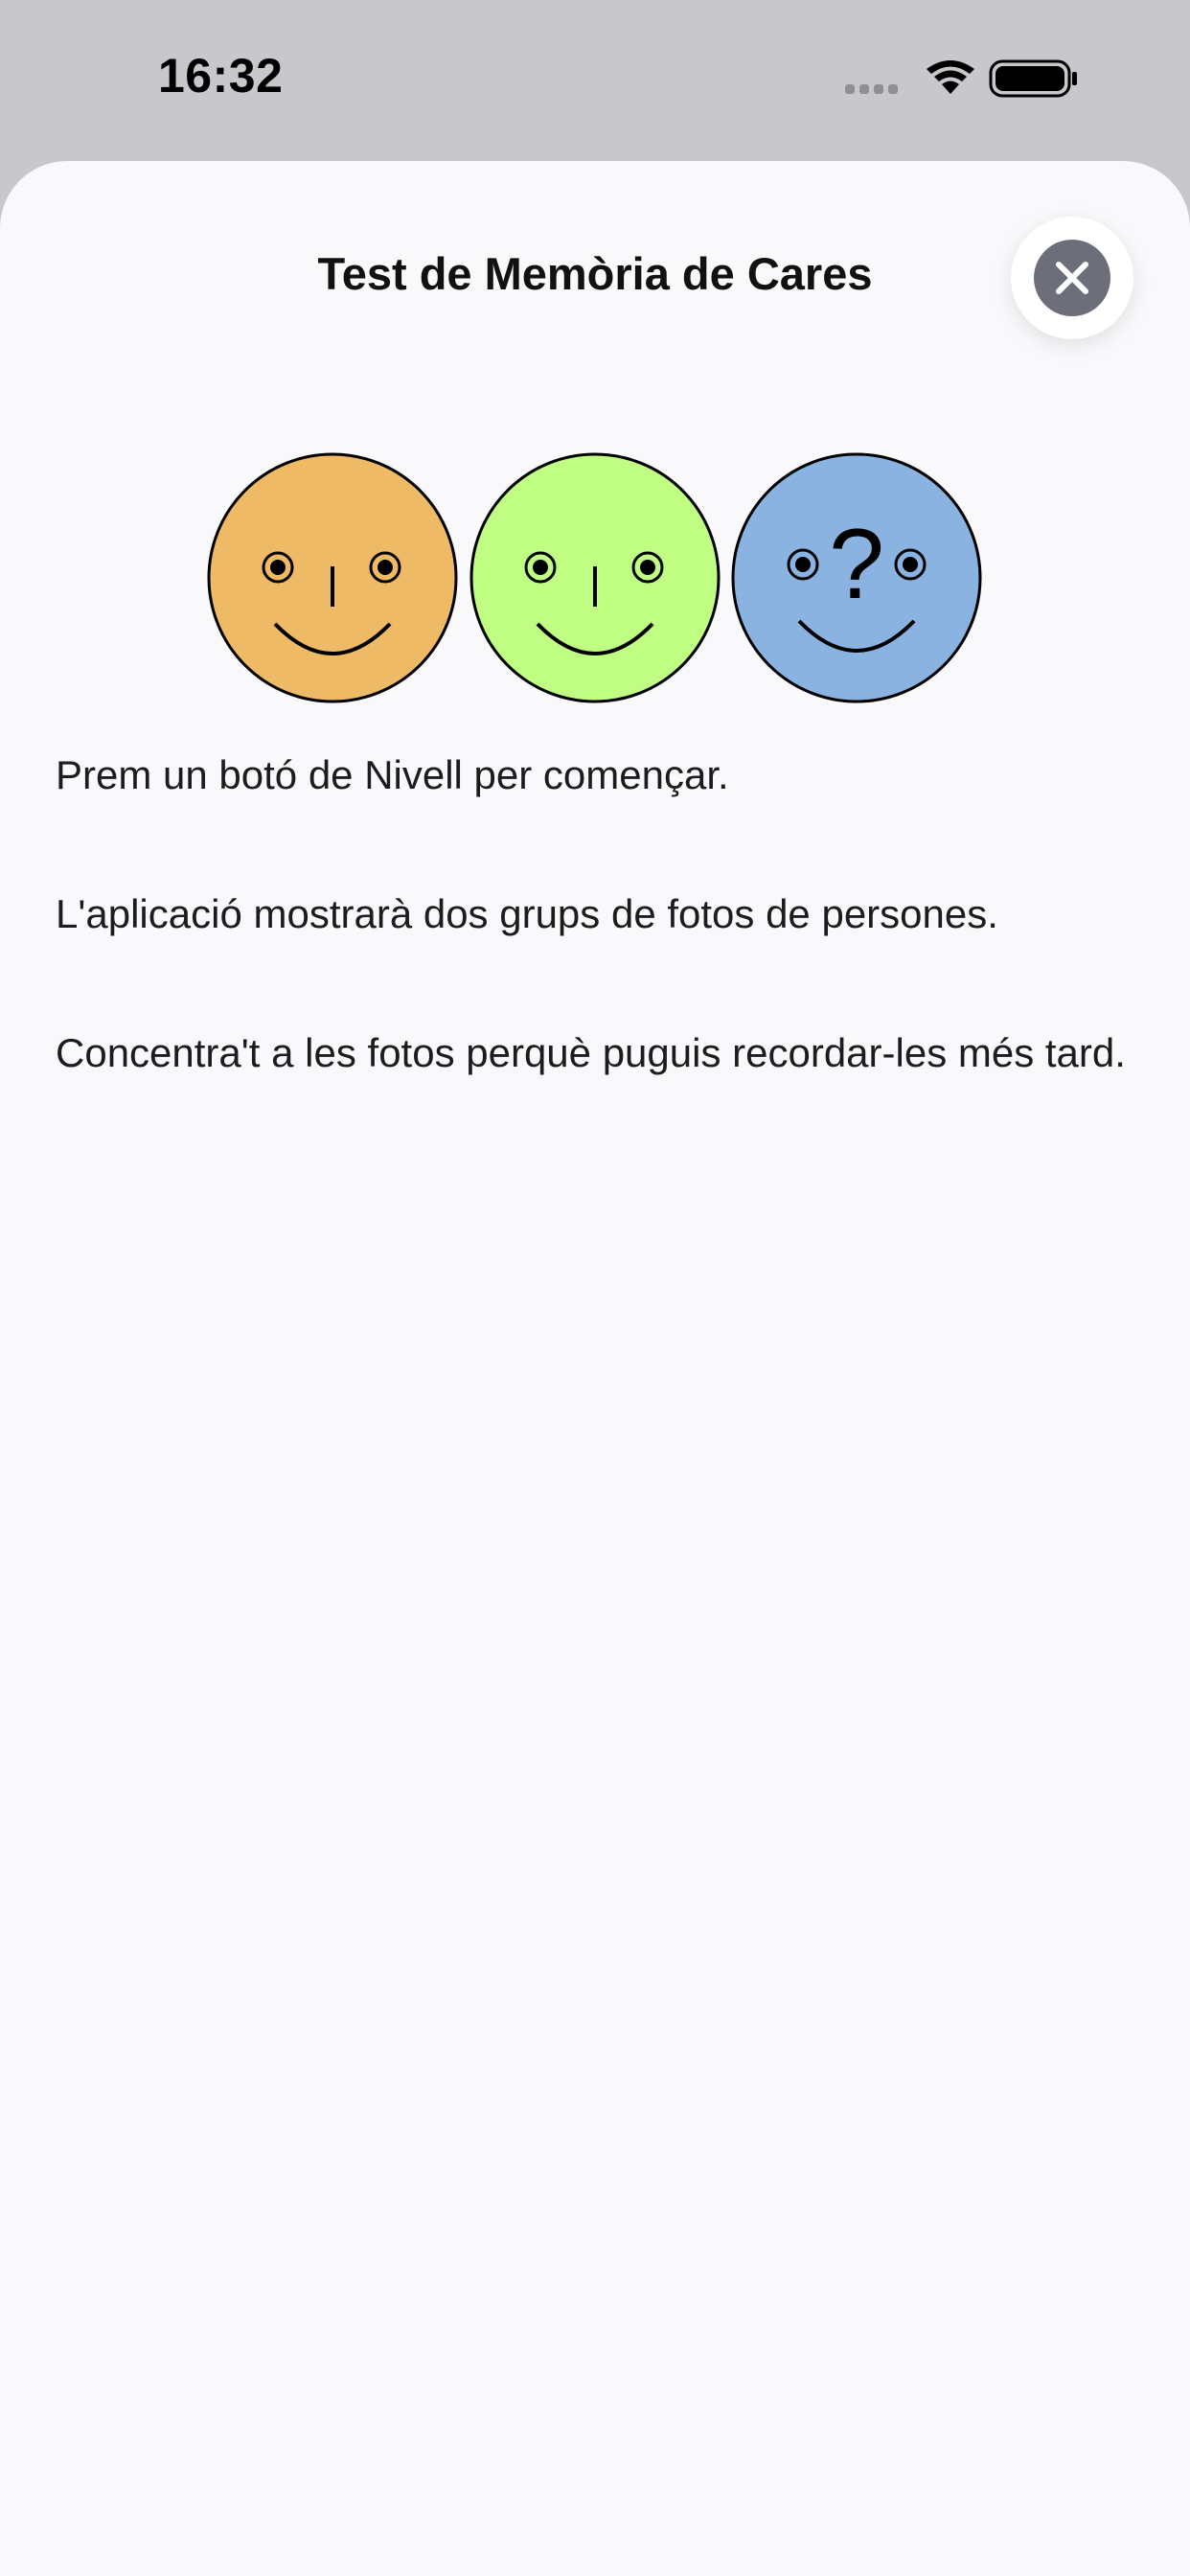 This screenshot has height=2576, width=1190. I want to click on instruction-paragraph-1: Prem un botó de Nivell per començar., so click(393, 774).